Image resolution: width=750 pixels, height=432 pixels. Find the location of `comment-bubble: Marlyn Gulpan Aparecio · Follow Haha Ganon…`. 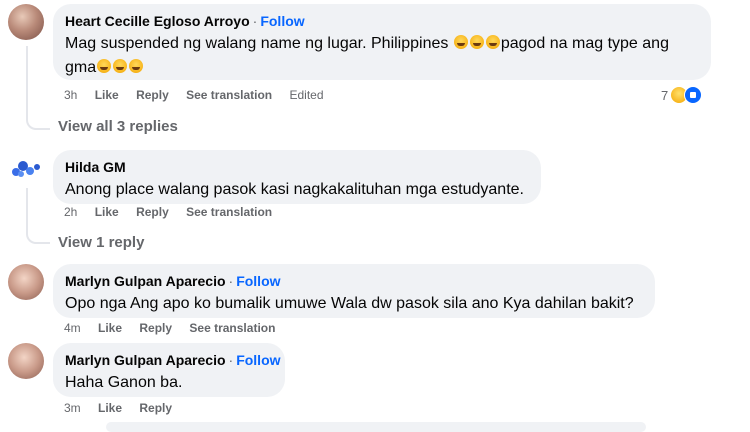

comment-bubble: Marlyn Gulpan Aparecio · Follow Haha Ganon… is located at coordinates (169, 370).